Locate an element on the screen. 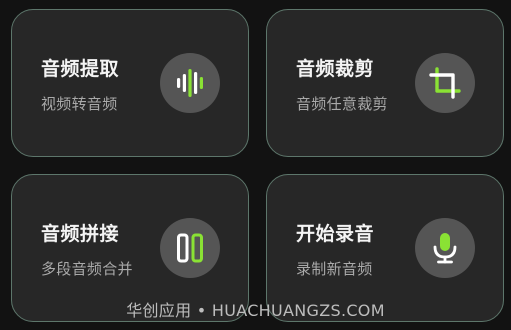 This screenshot has width=511, height=330. card-title: 开始录音 is located at coordinates (335, 234).